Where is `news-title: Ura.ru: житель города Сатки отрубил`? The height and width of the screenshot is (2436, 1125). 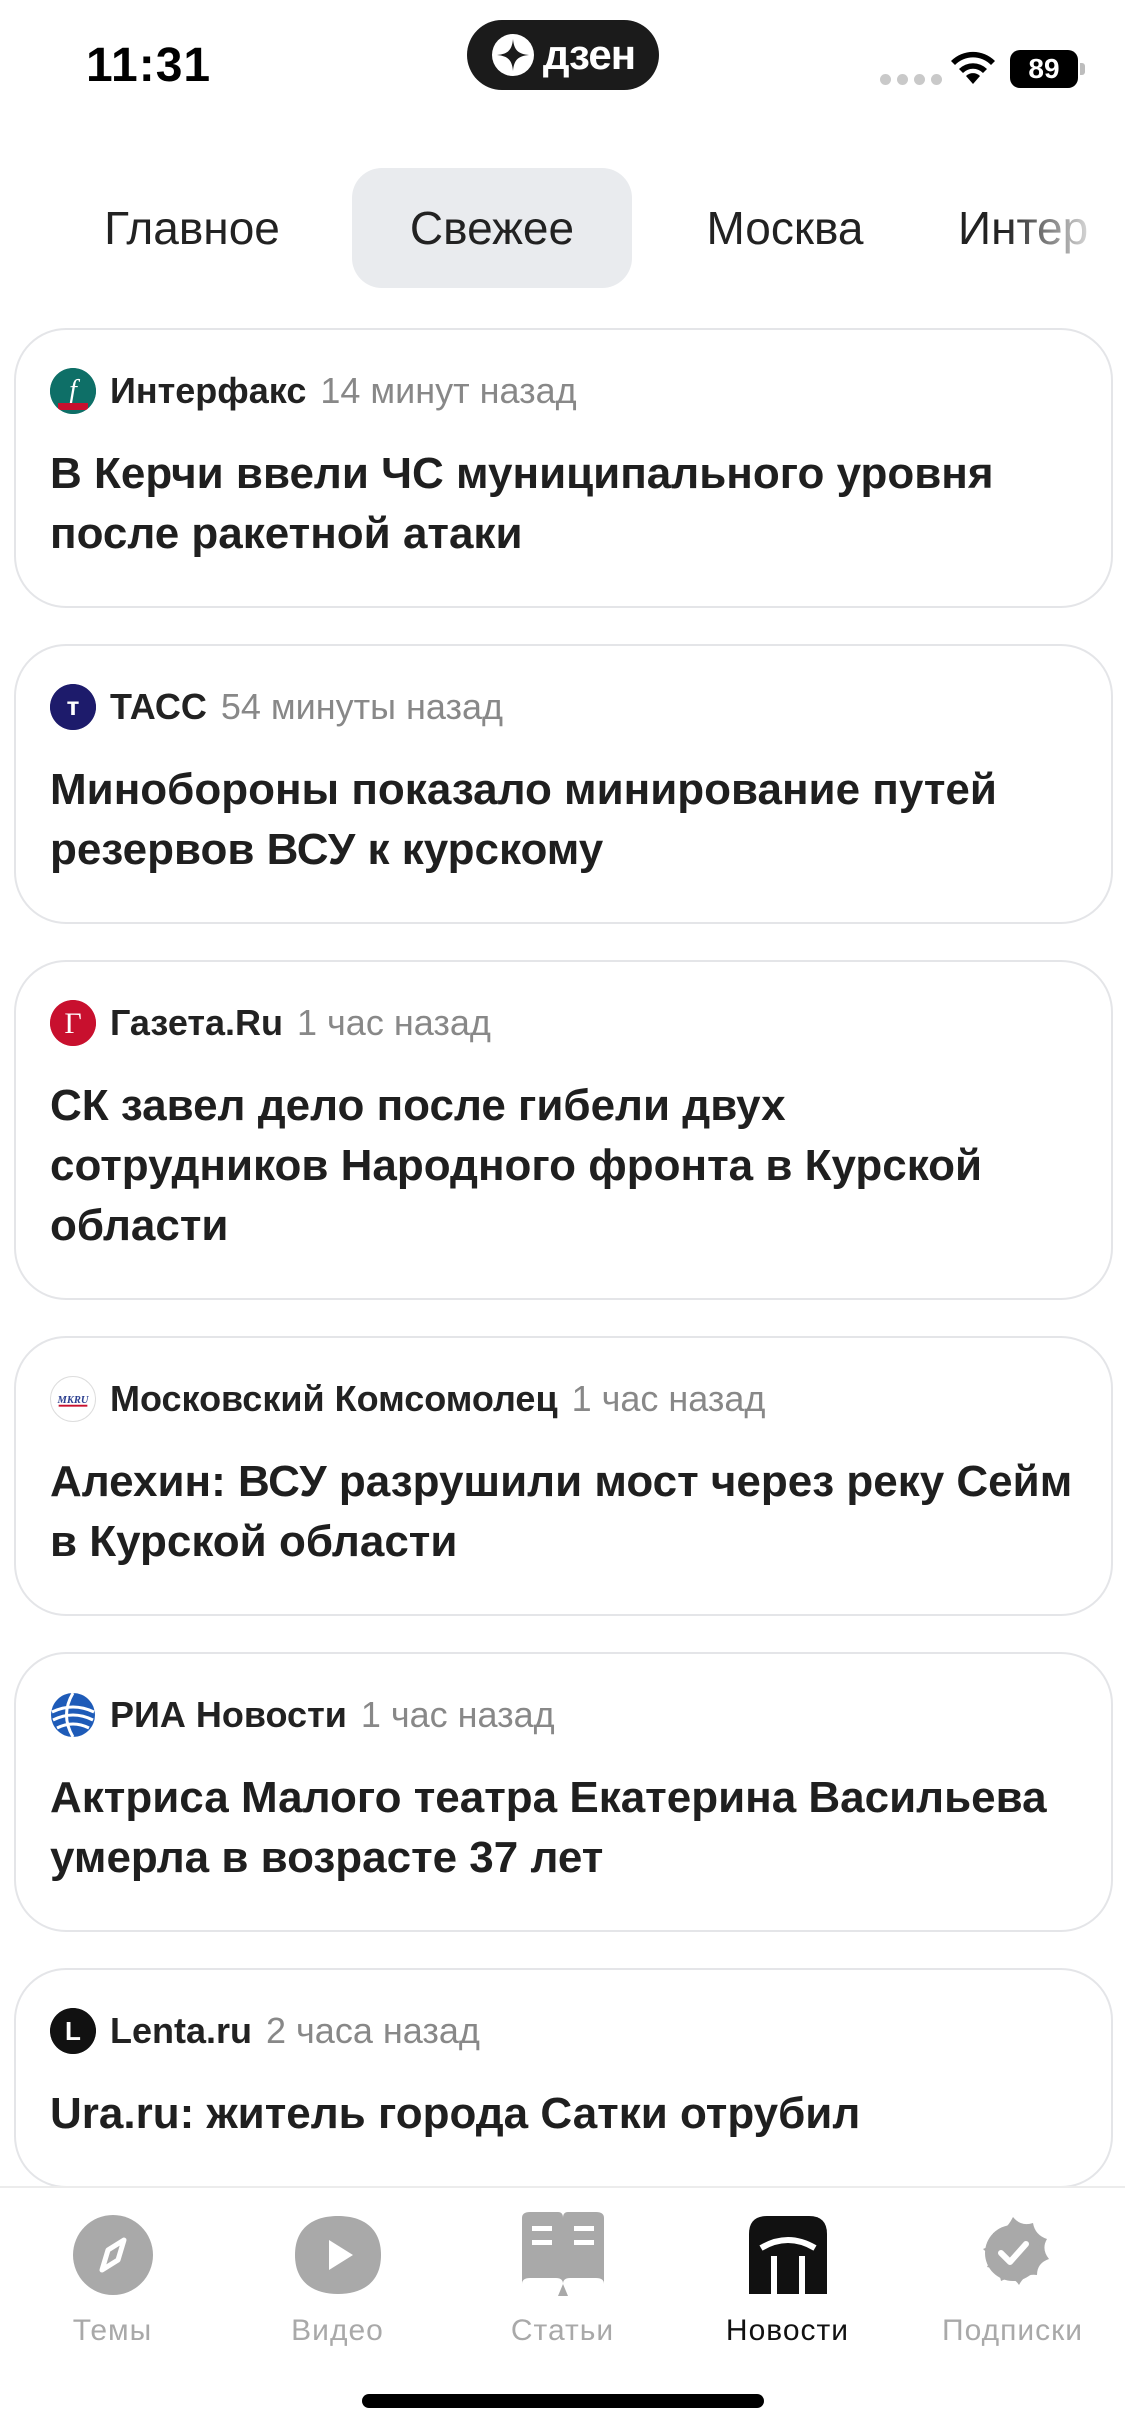 news-title: Ura.ru: житель города Сатки отрубил is located at coordinates (562, 2114).